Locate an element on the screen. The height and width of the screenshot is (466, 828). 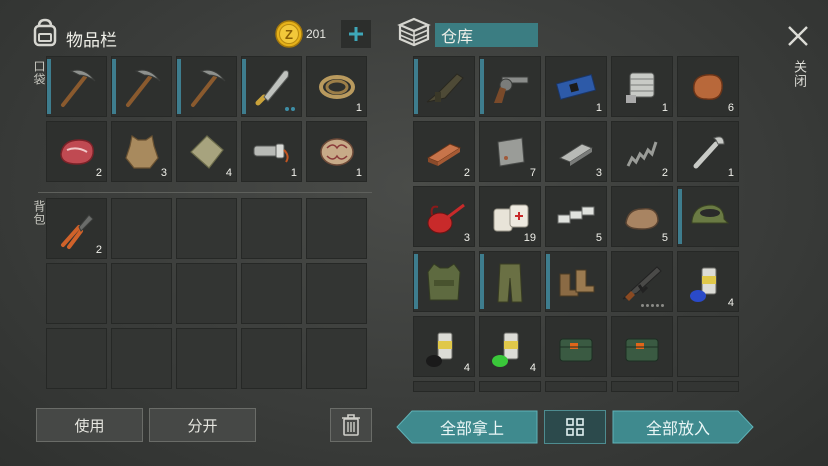
trash-icon is located at coordinates (351, 425).